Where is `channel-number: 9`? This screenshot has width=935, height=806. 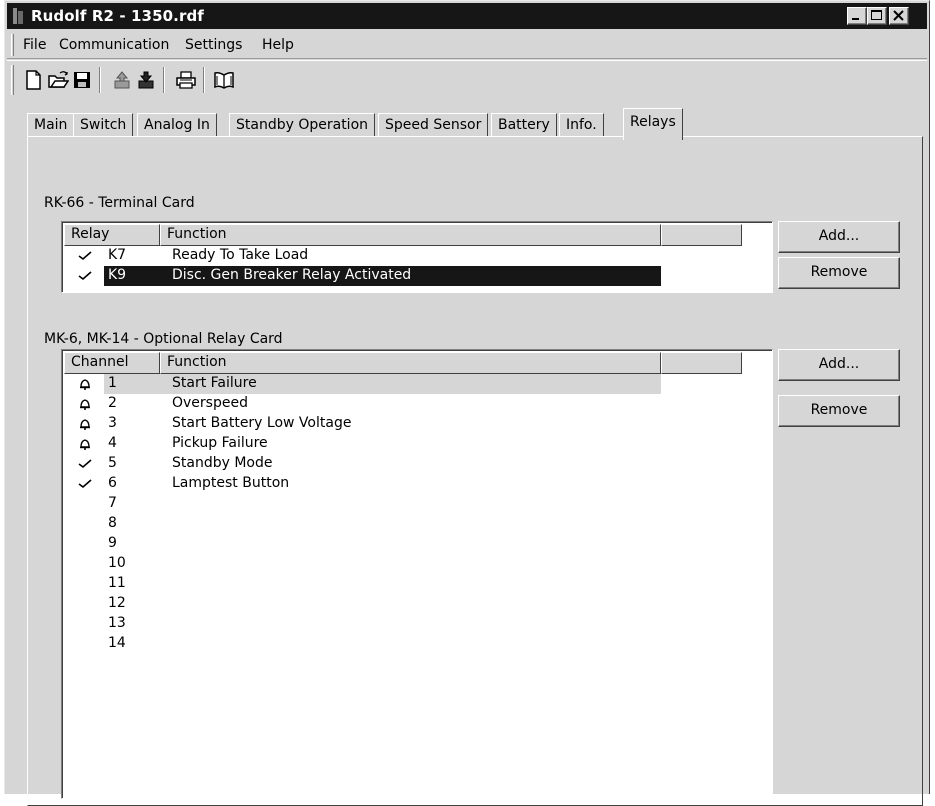 channel-number: 9 is located at coordinates (112, 543).